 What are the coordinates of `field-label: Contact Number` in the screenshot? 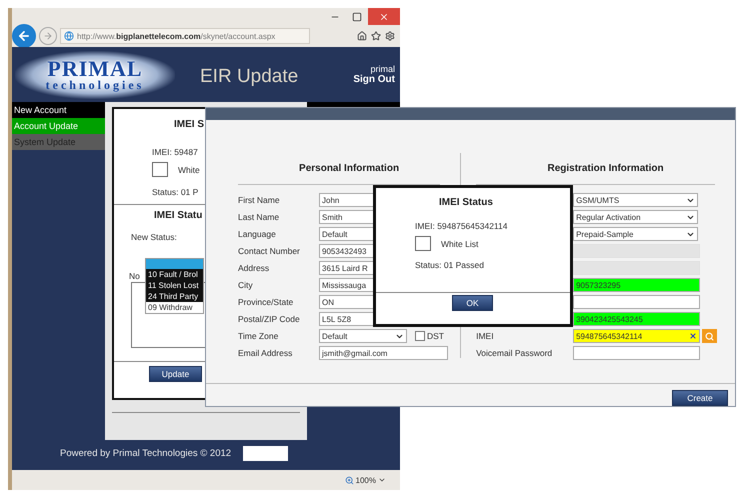 It's located at (269, 251).